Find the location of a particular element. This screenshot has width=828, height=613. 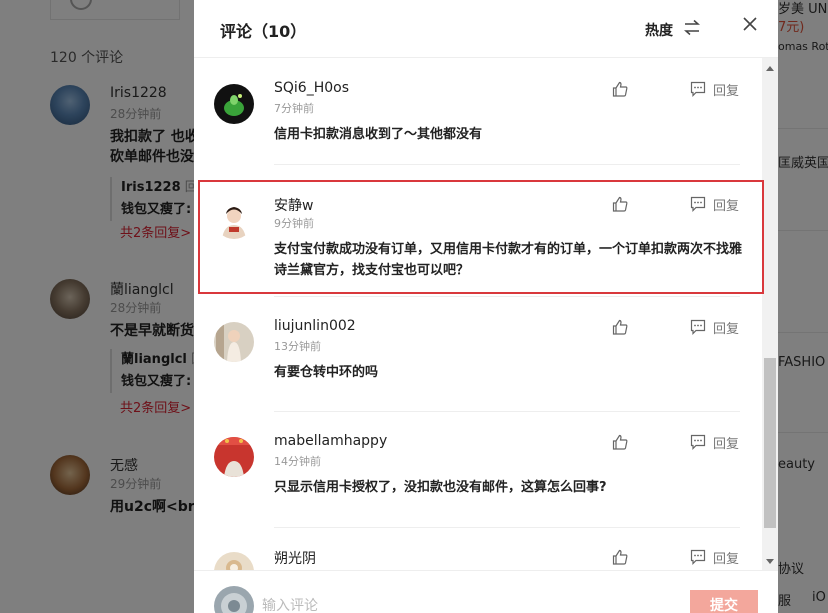

comment-user: mabellamhappy is located at coordinates (330, 441).